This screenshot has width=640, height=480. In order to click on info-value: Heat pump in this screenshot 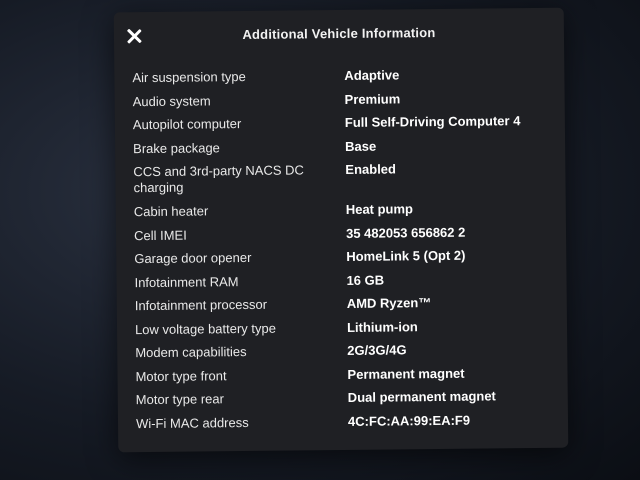, I will do `click(379, 209)`.